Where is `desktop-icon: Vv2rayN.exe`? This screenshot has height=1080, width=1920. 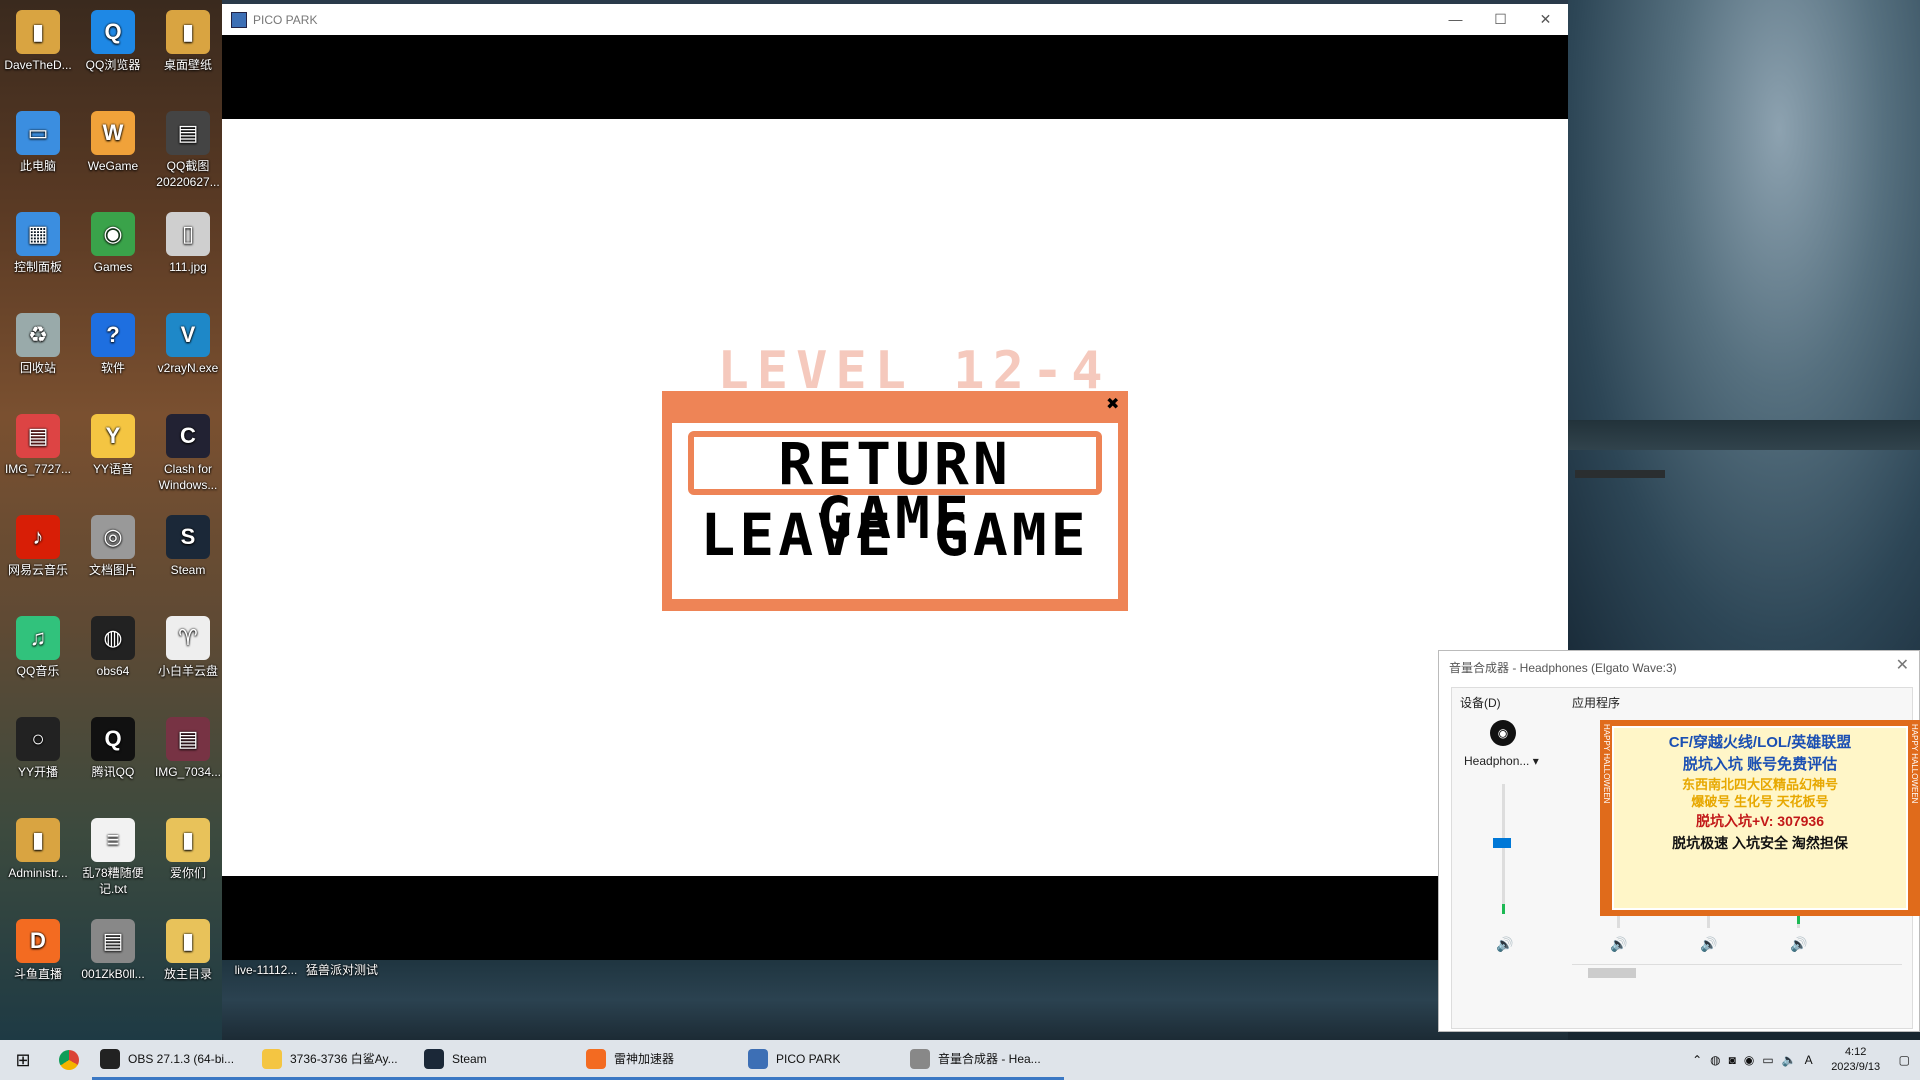 desktop-icon: Vv2rayN.exe is located at coordinates (188, 342).